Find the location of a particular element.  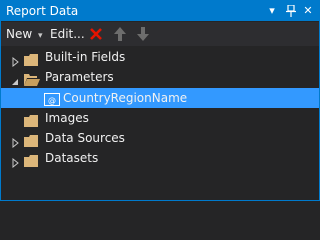

tree-item-parameters: Parameters is located at coordinates (160, 77).